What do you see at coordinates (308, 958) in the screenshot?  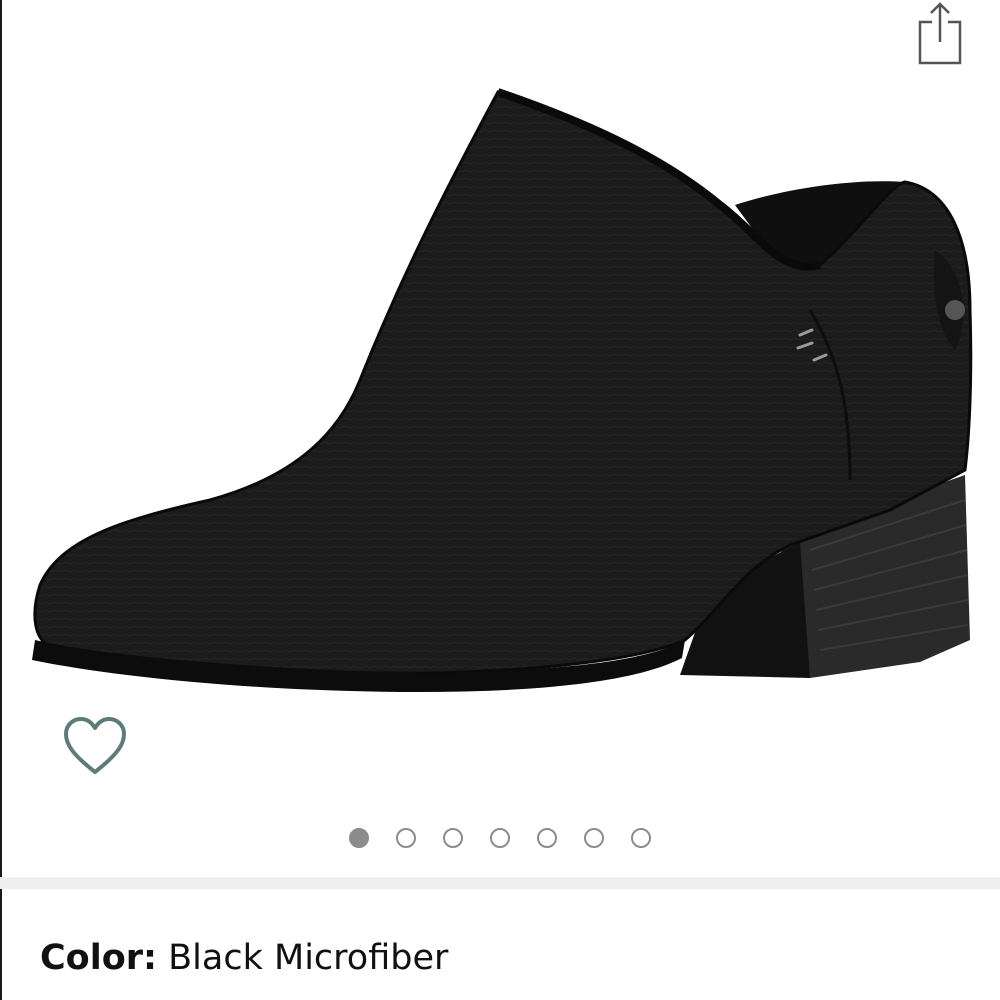 I see `color-value: Black Microfiber` at bounding box center [308, 958].